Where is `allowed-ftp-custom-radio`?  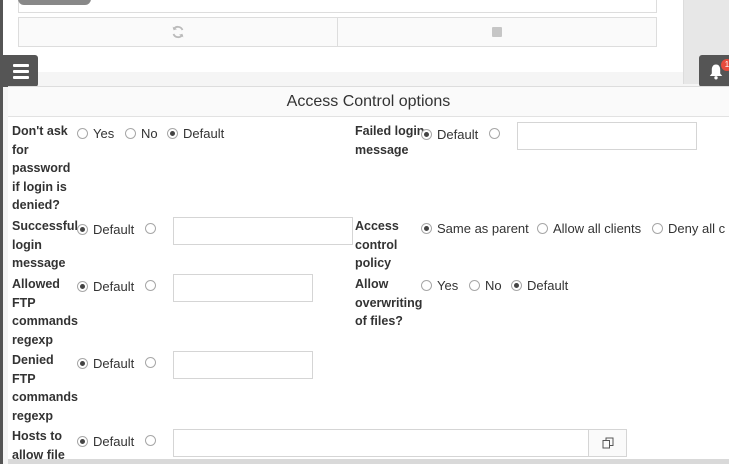
allowed-ftp-custom-radio is located at coordinates (150, 285).